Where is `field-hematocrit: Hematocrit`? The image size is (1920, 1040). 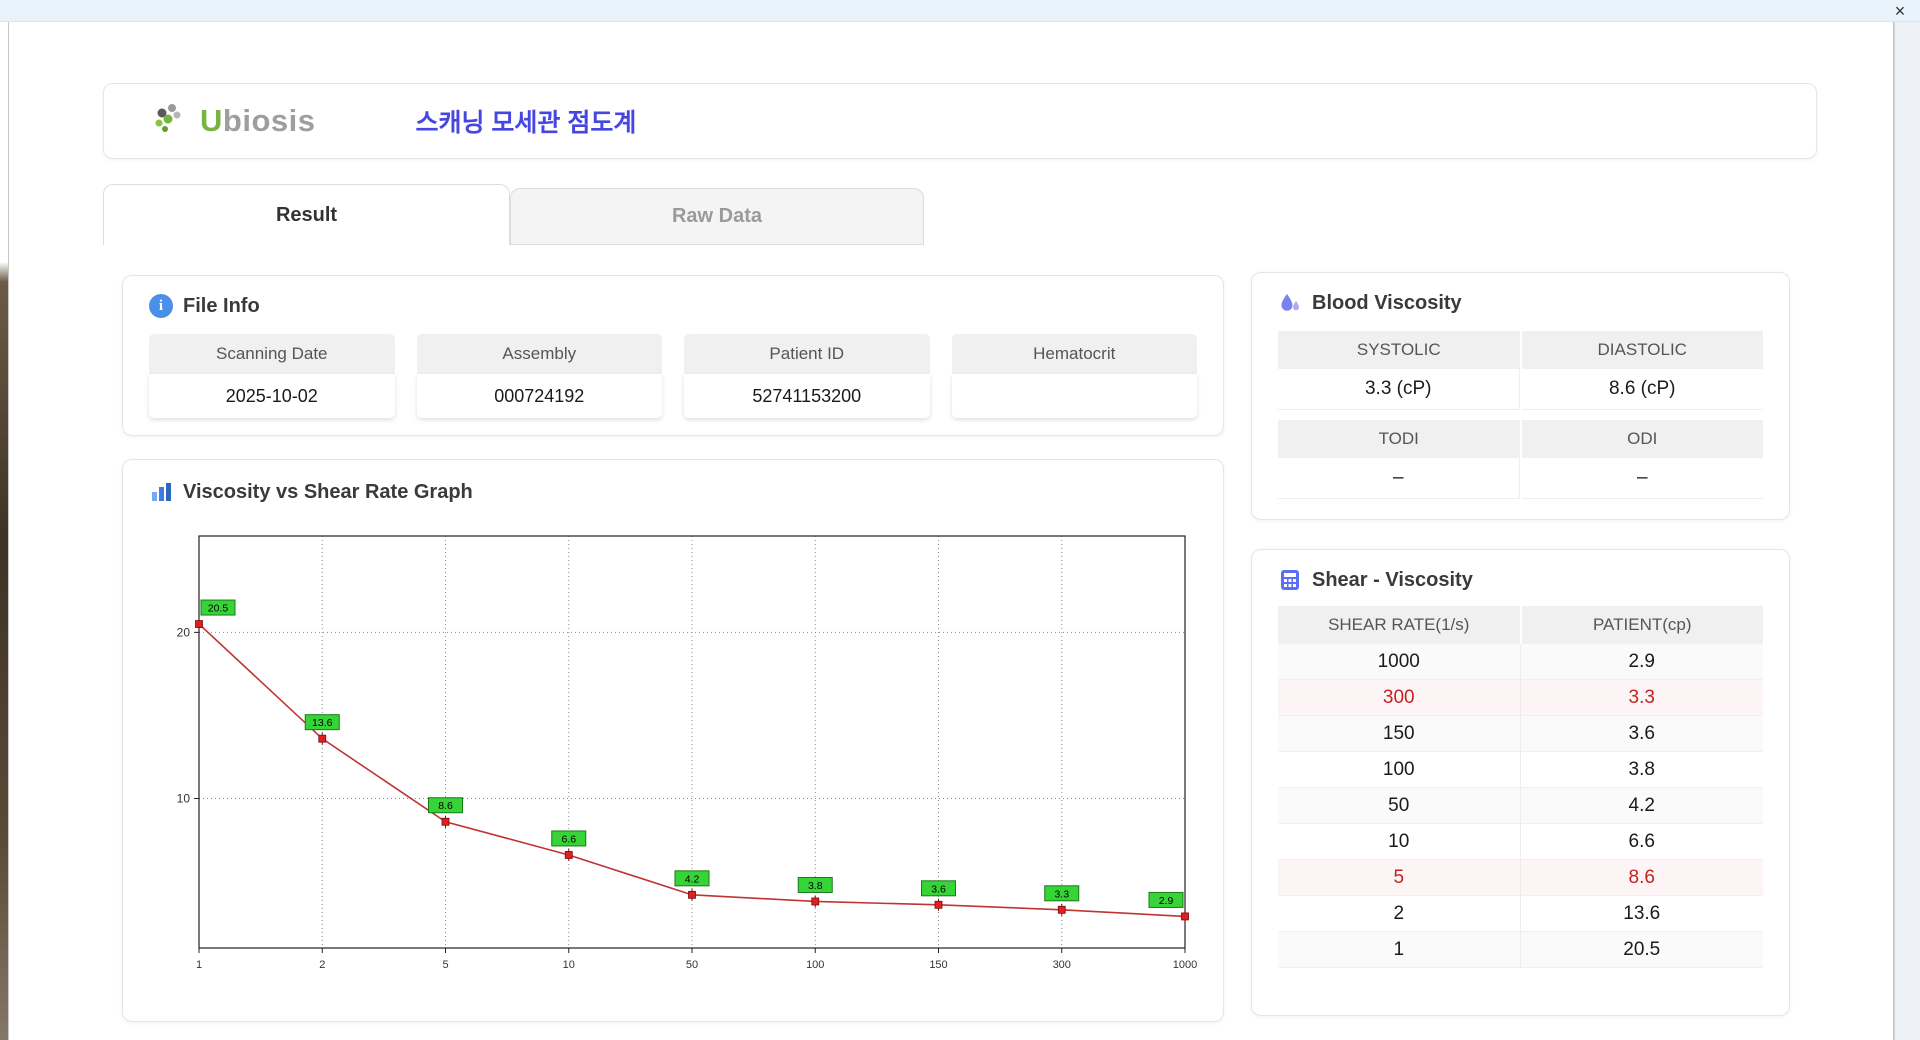 field-hematocrit: Hematocrit is located at coordinates (1074, 376).